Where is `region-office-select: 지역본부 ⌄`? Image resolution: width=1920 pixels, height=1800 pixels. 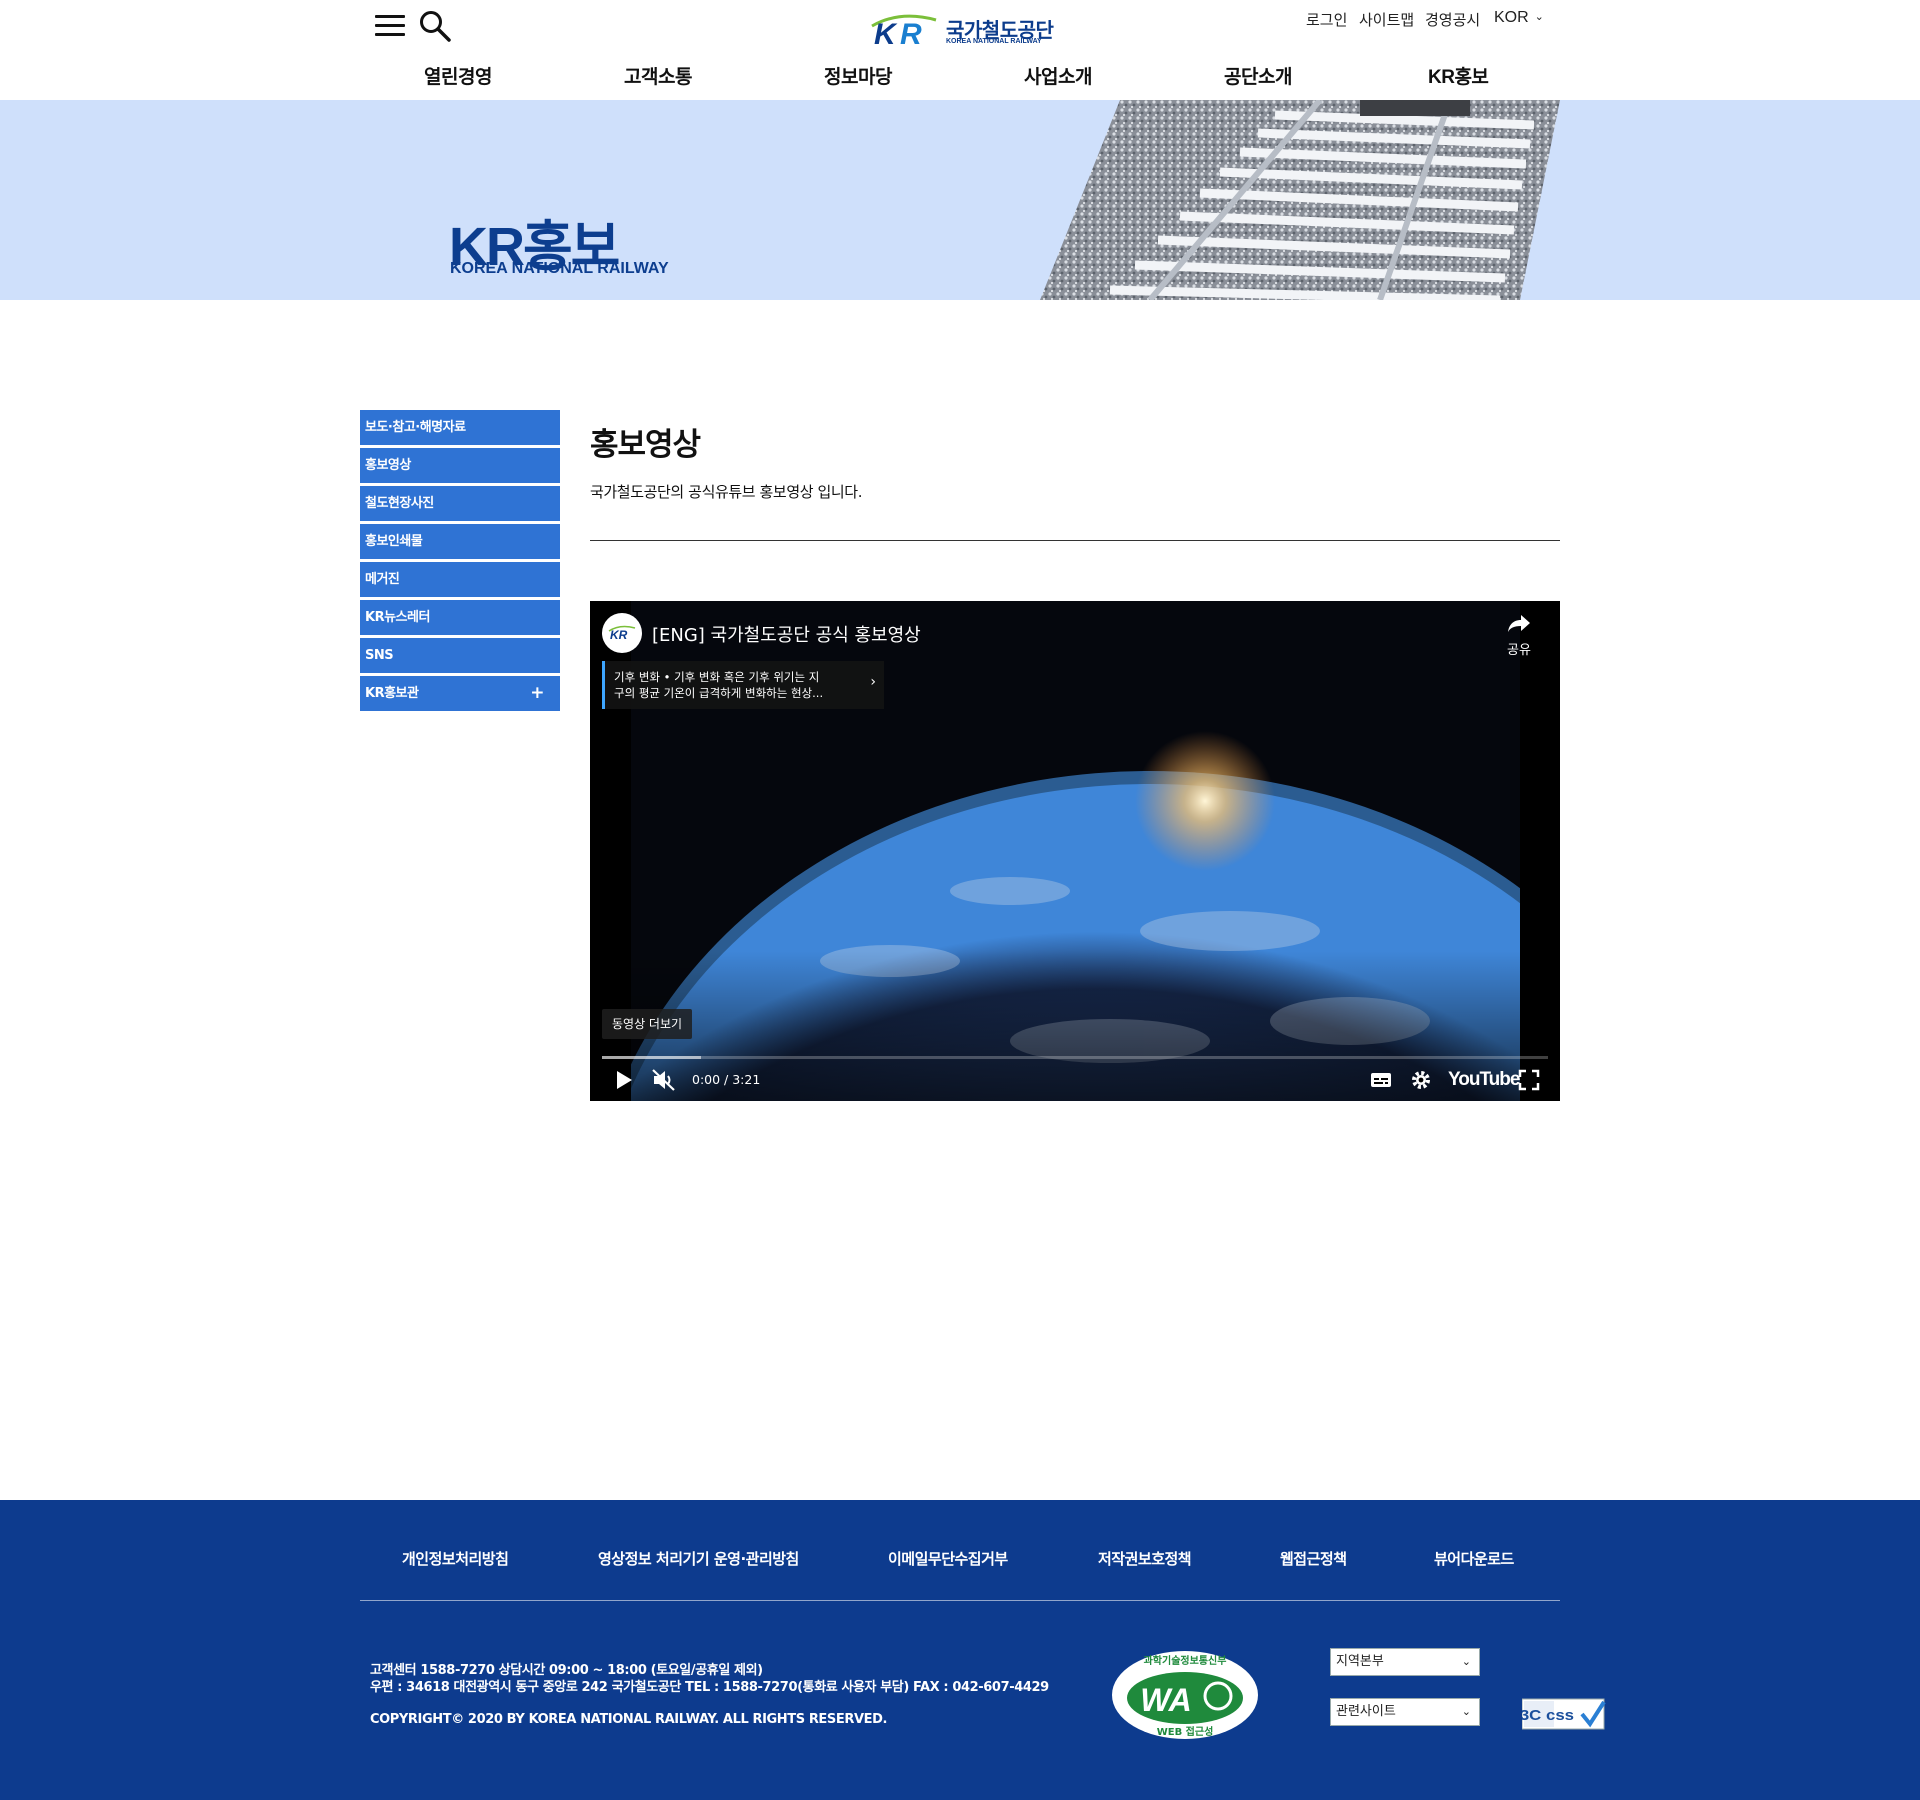 region-office-select: 지역본부 ⌄ is located at coordinates (1405, 1662).